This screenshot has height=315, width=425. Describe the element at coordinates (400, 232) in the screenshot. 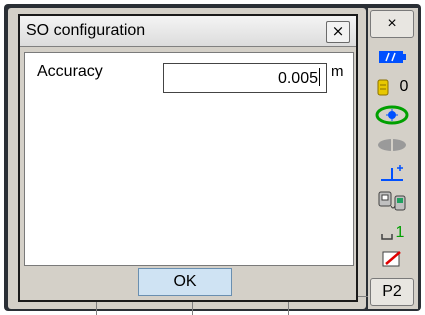

I see `input-mode-number: 1` at that location.